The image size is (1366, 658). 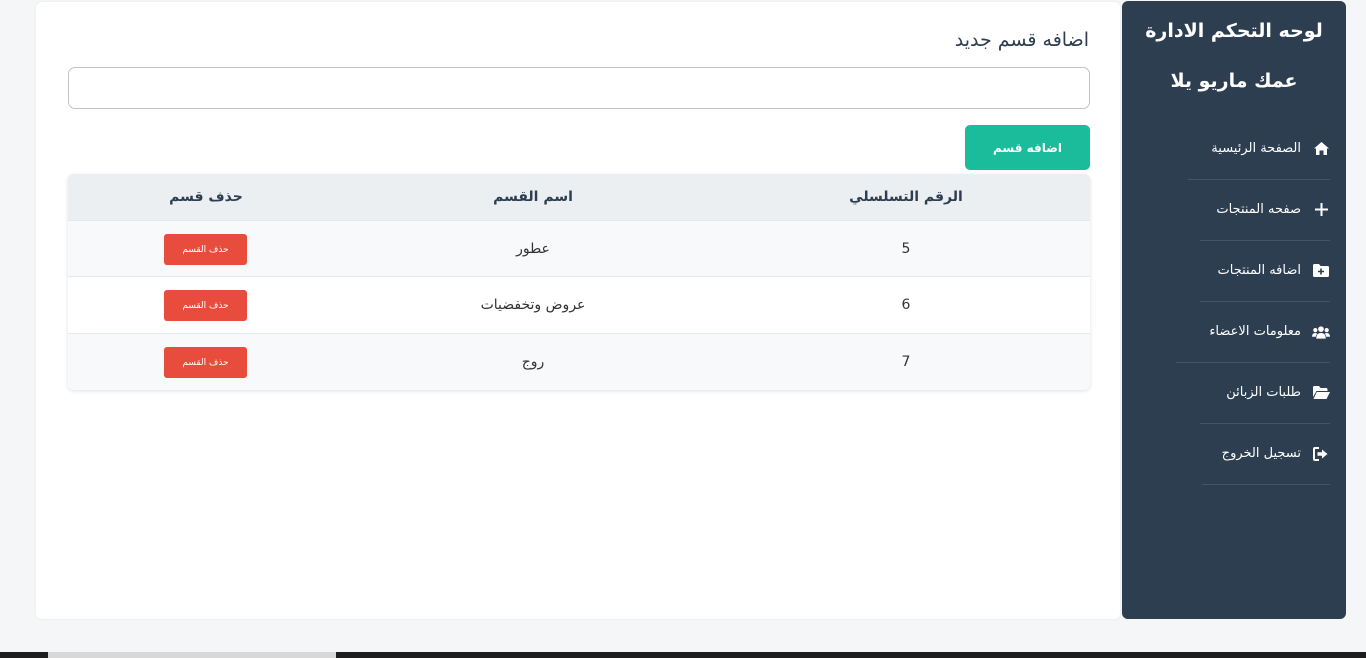 I want to click on sidebar-item-logout: تسجيل الخروج, so click(x=1266, y=454).